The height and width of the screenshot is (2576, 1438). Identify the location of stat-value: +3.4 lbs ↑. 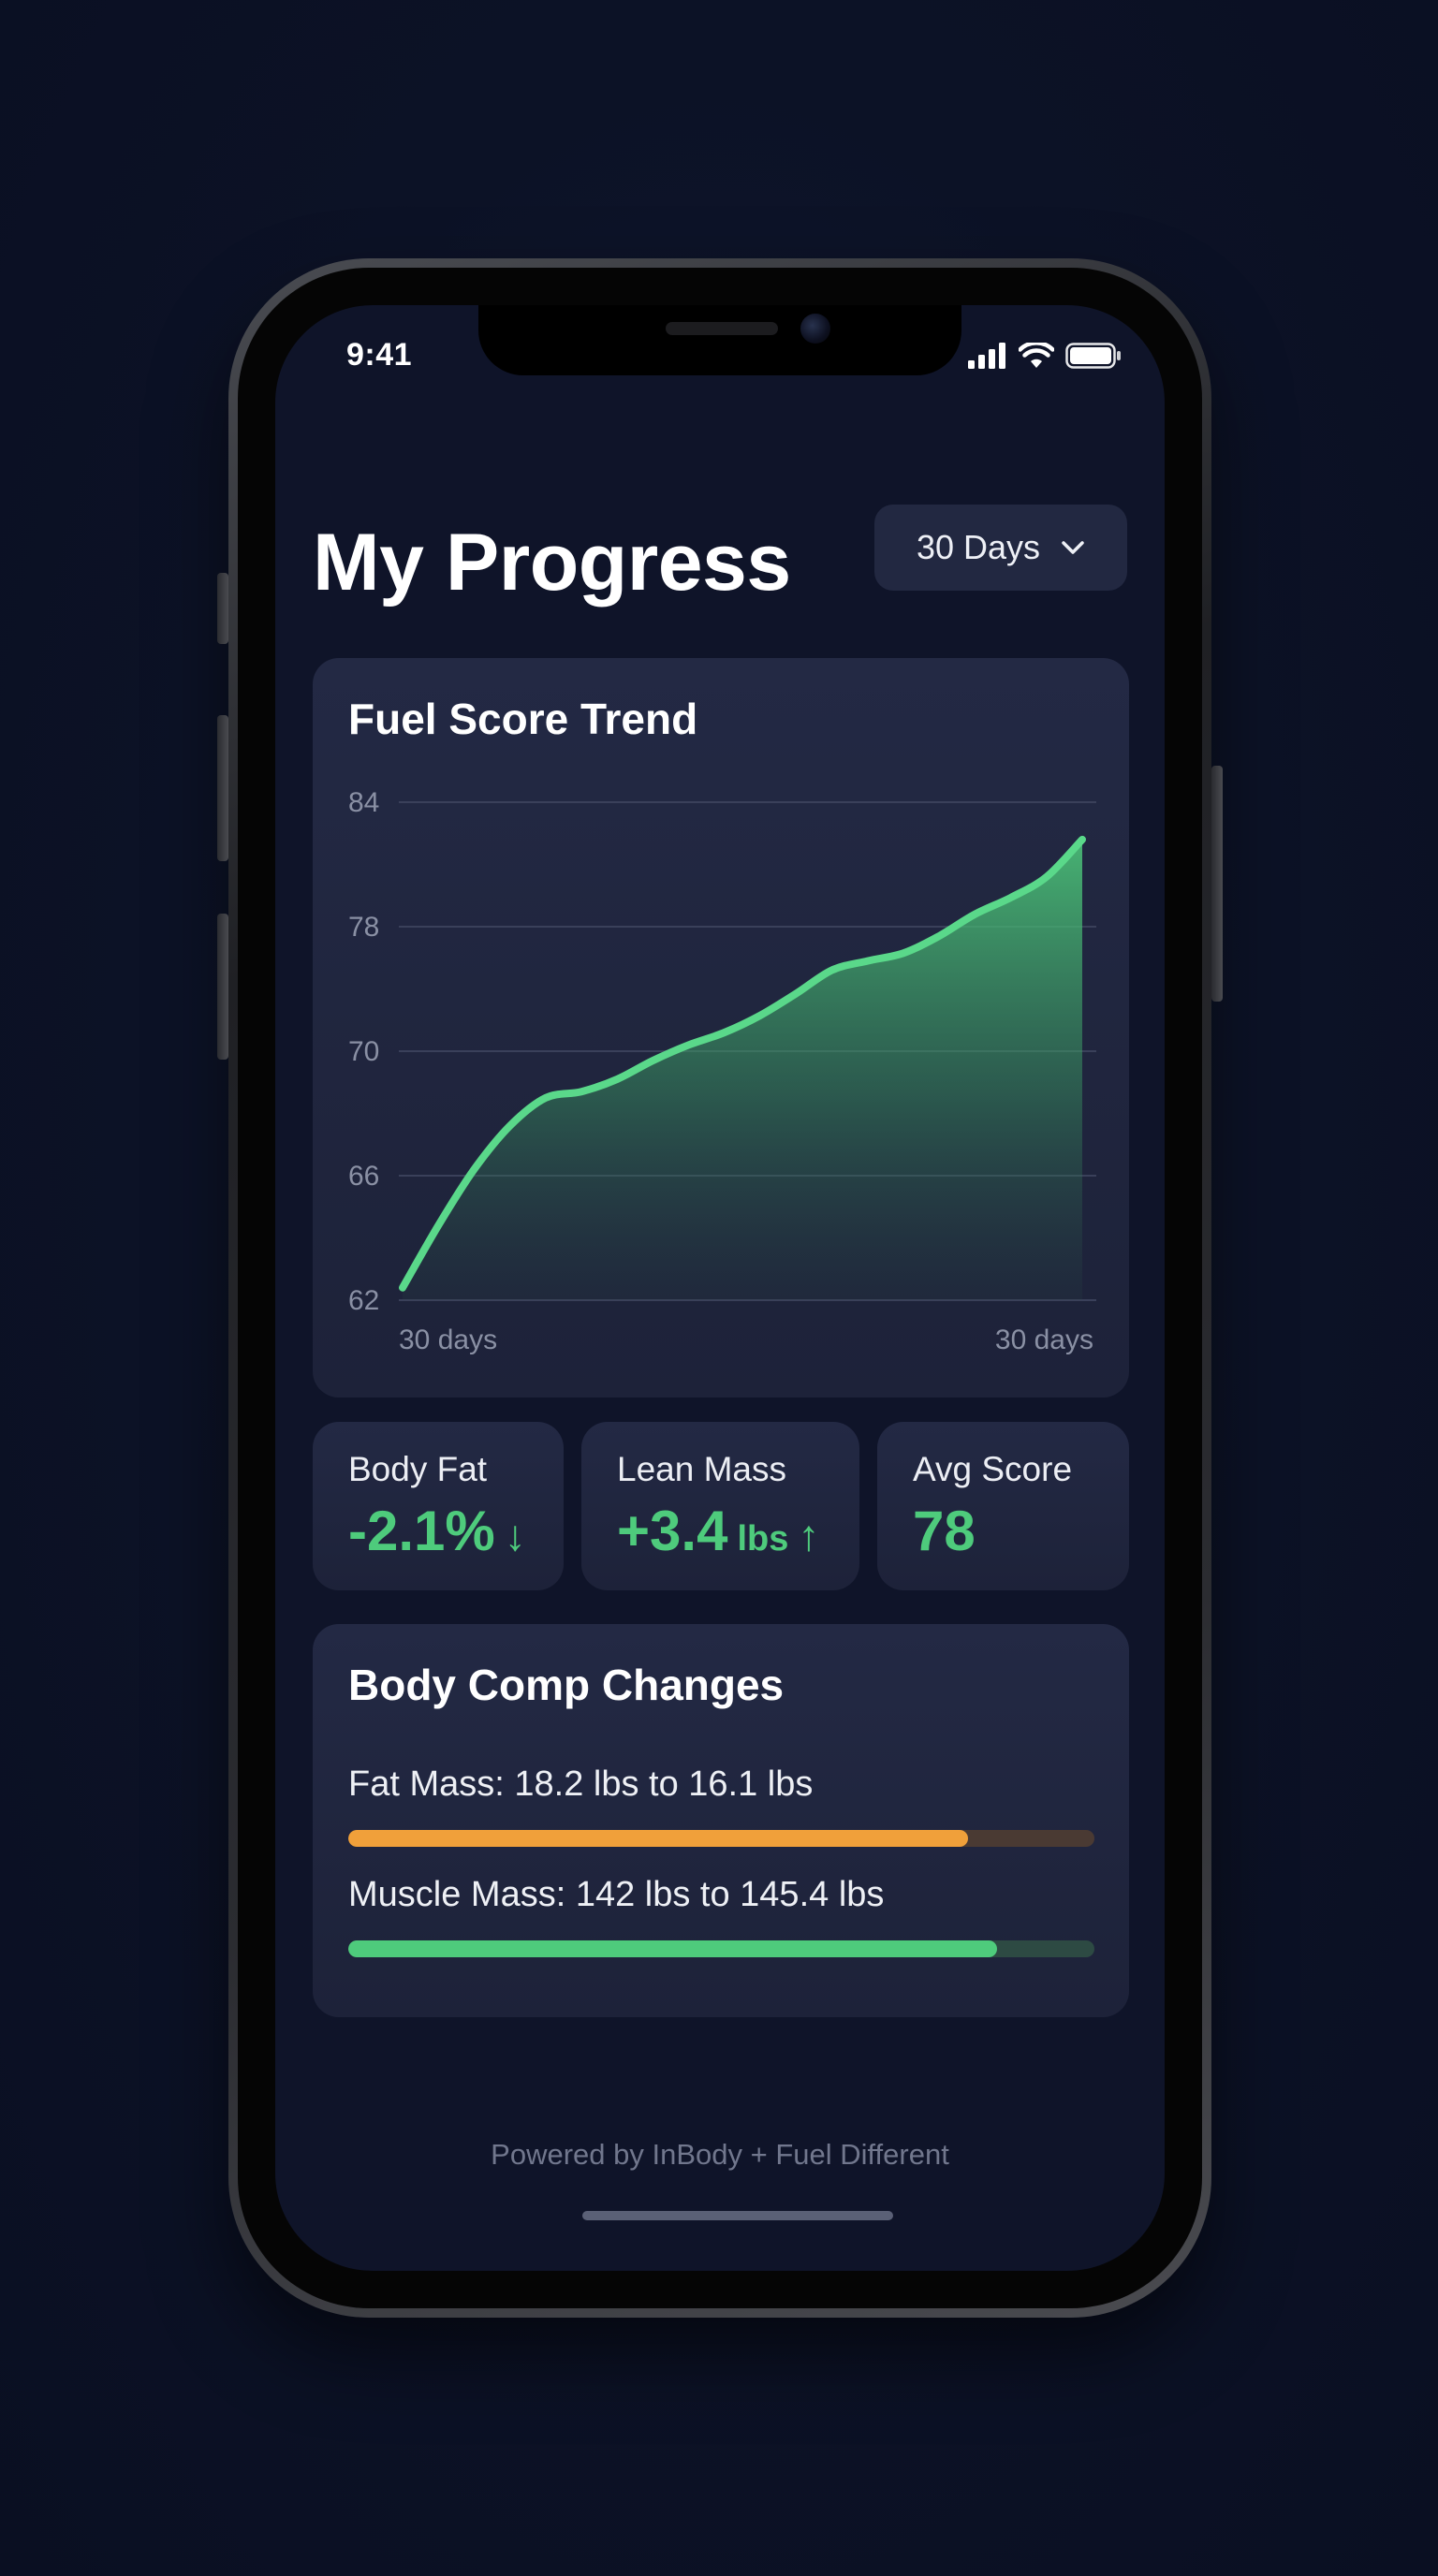
(718, 1531).